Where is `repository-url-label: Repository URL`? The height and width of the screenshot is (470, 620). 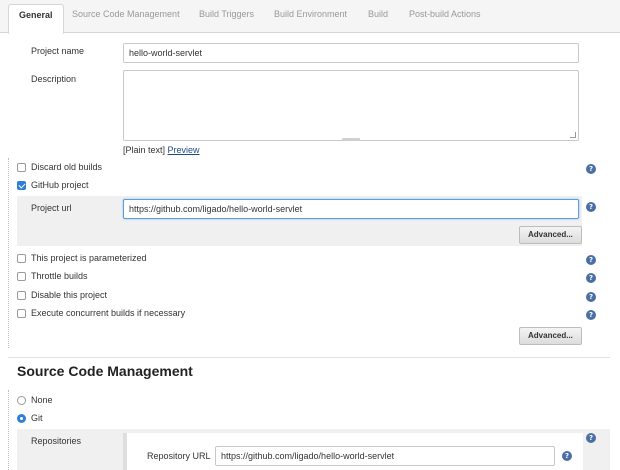
repository-url-label: Repository URL is located at coordinates (179, 456).